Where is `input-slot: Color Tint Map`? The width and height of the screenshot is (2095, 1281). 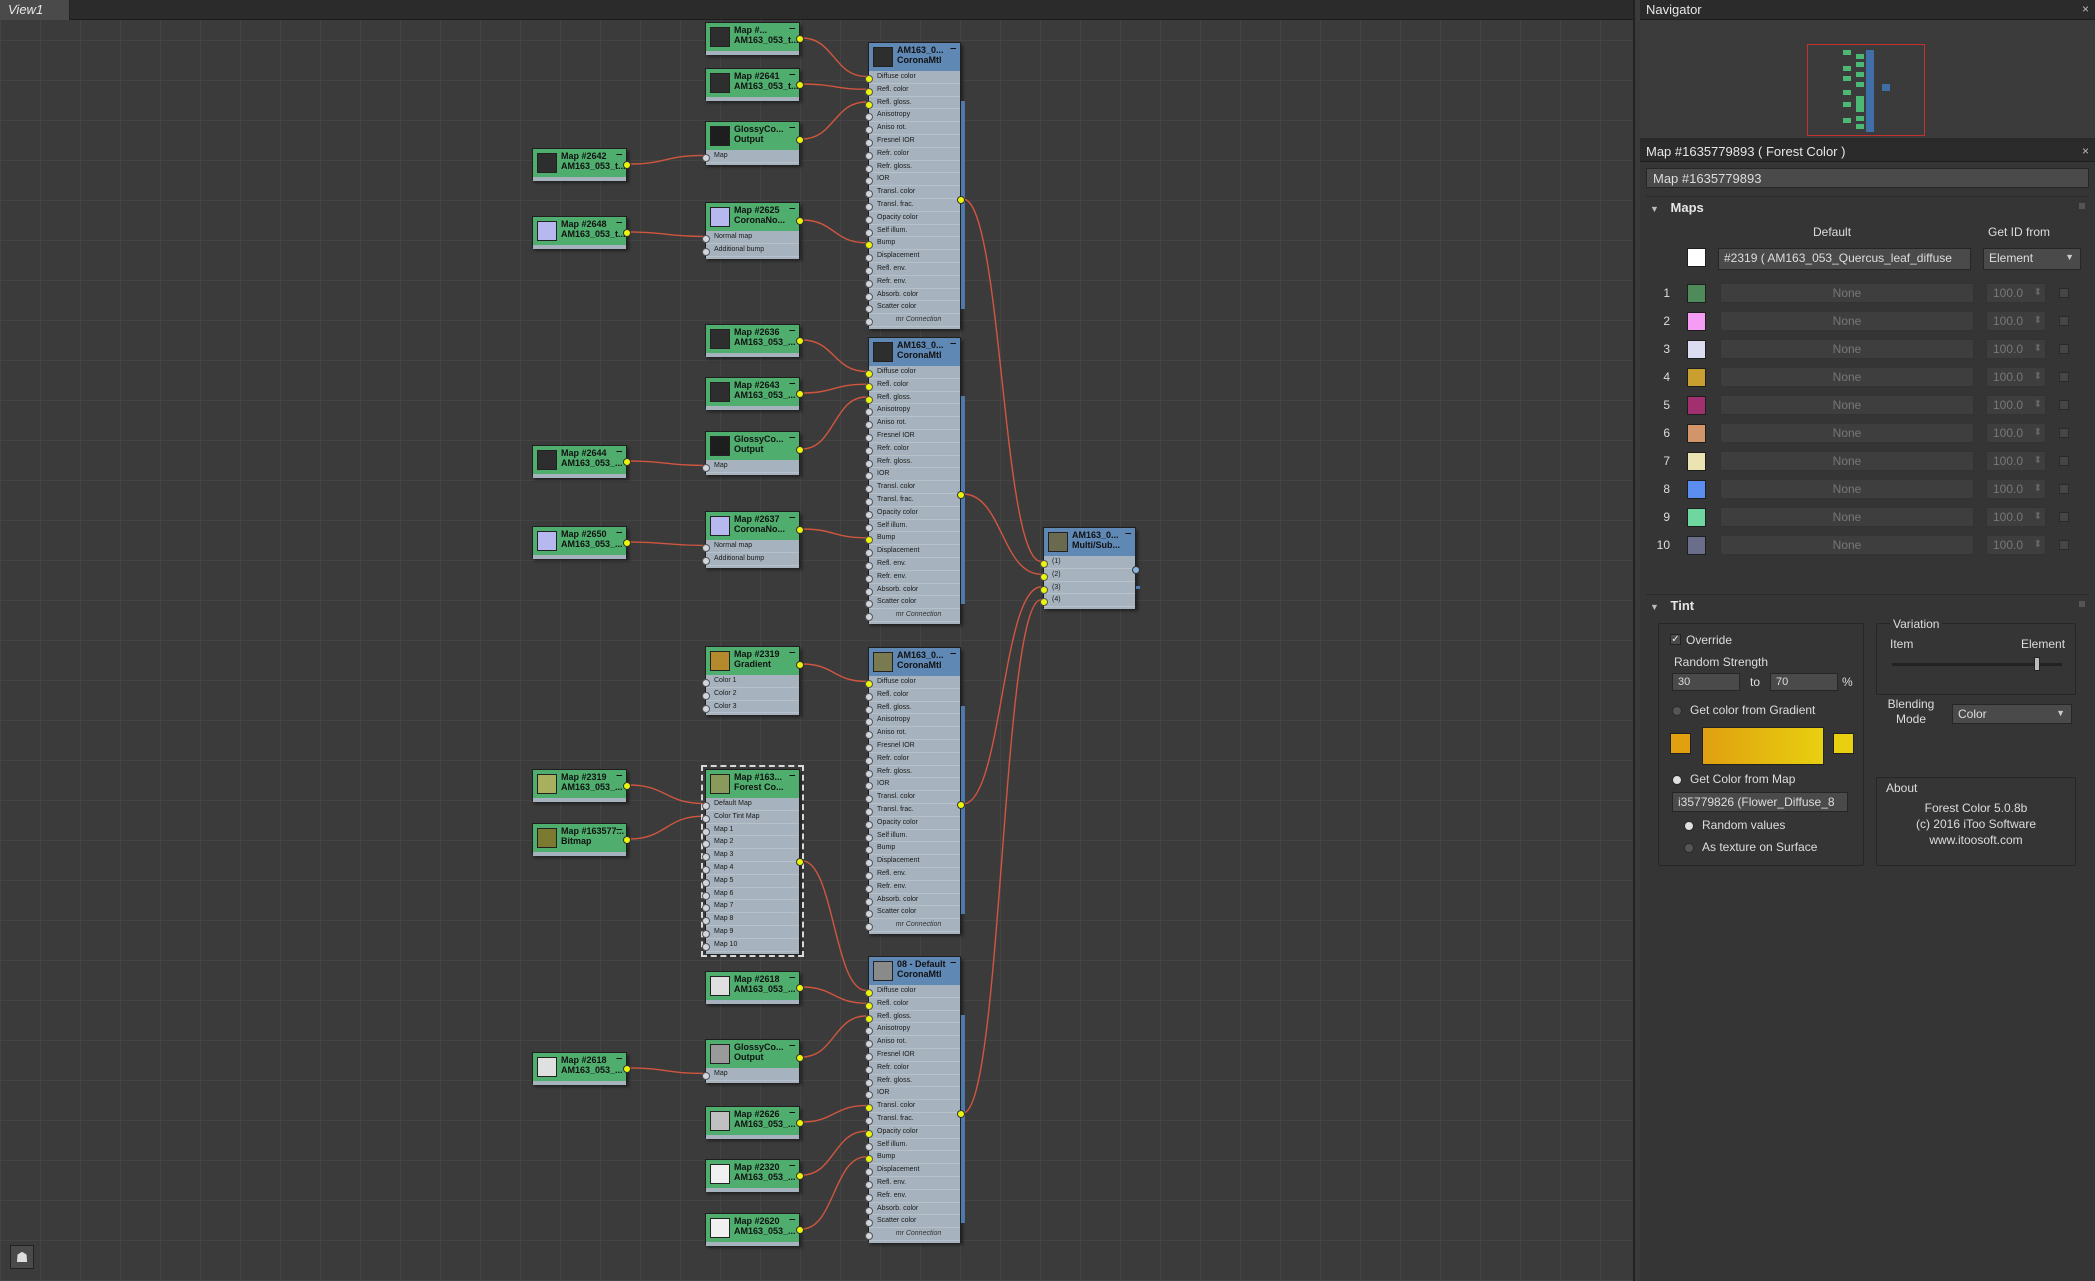 input-slot: Color Tint Map is located at coordinates (750, 817).